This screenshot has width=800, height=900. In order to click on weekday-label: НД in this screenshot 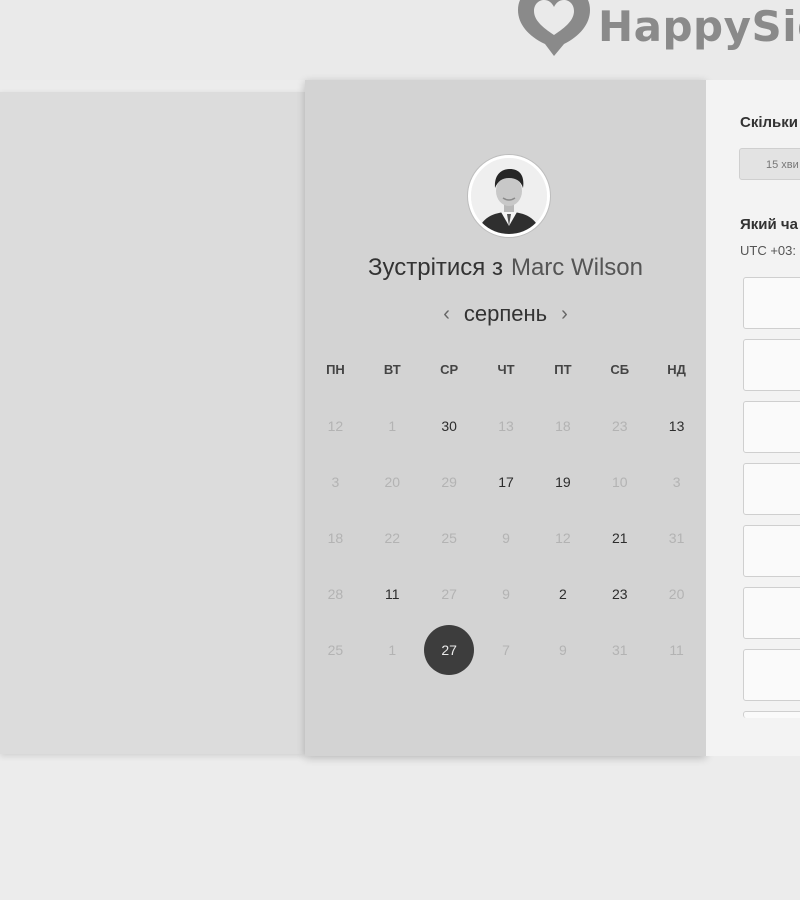, I will do `click(676, 369)`.